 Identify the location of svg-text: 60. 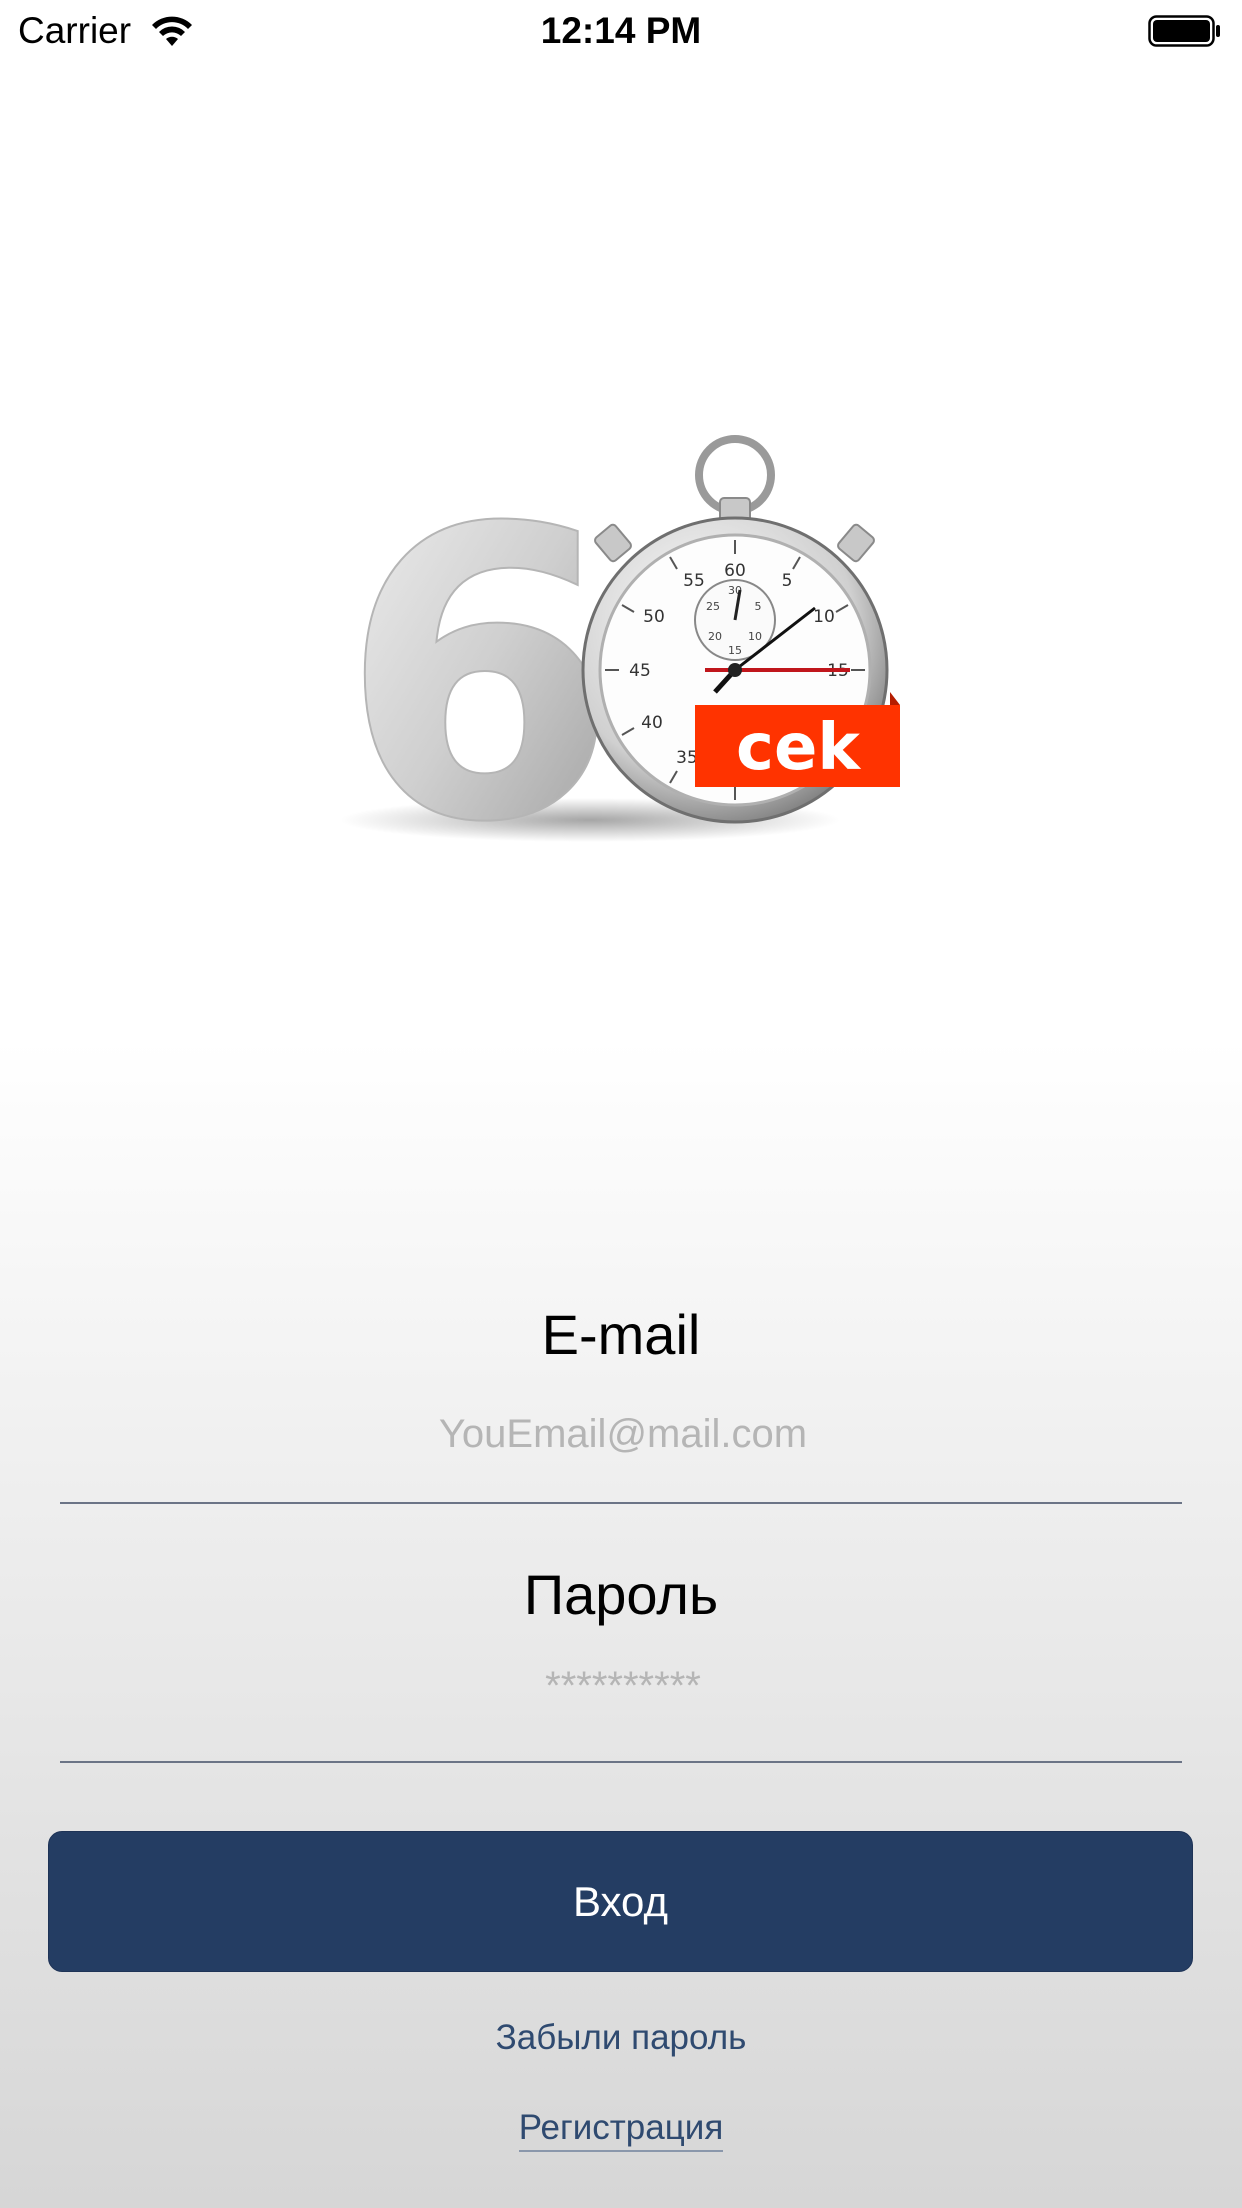
(735, 571).